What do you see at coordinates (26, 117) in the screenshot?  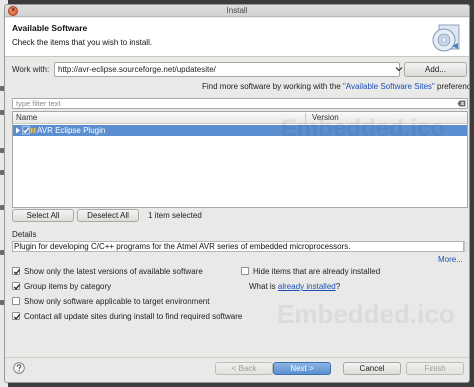 I see `column-name: Name` at bounding box center [26, 117].